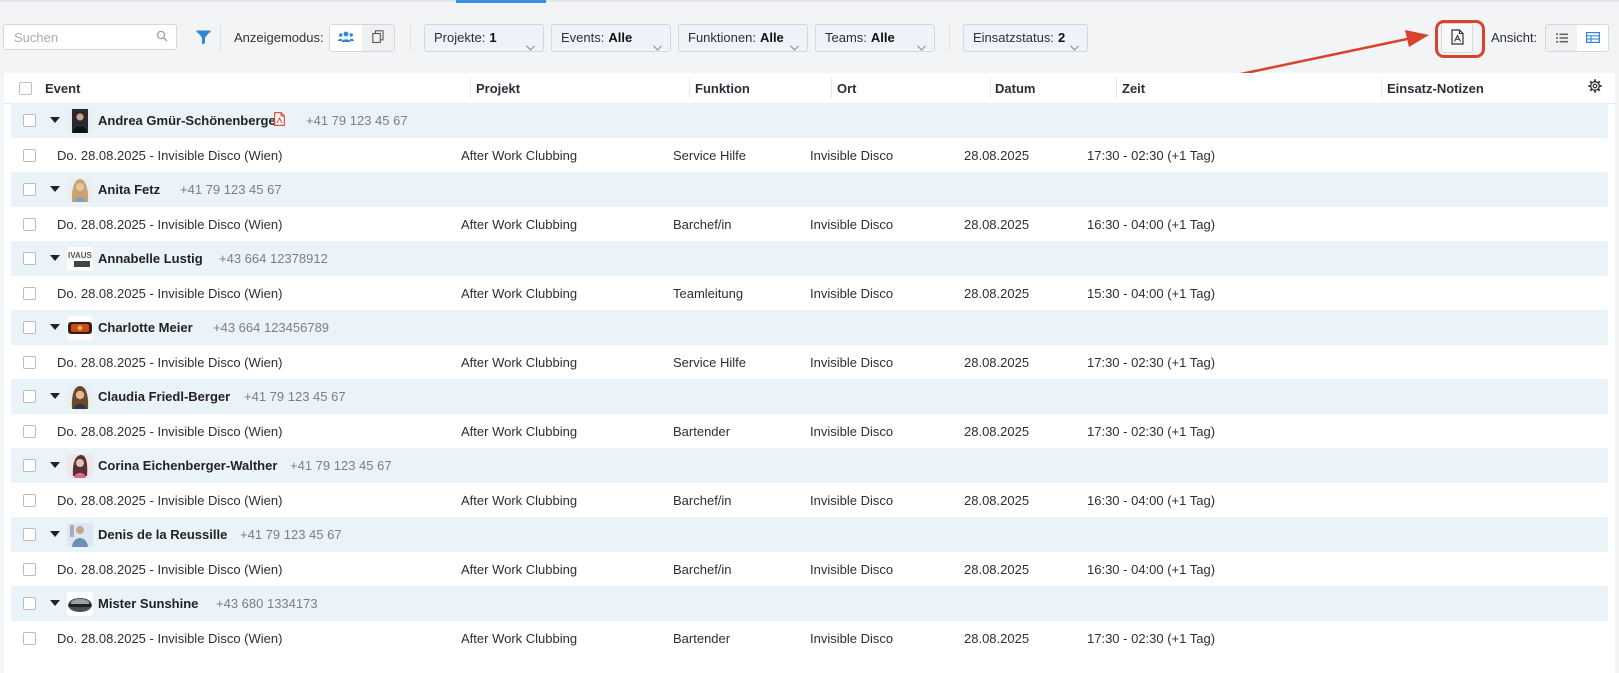  What do you see at coordinates (702, 224) in the screenshot?
I see `cell-function: Barchef/in` at bounding box center [702, 224].